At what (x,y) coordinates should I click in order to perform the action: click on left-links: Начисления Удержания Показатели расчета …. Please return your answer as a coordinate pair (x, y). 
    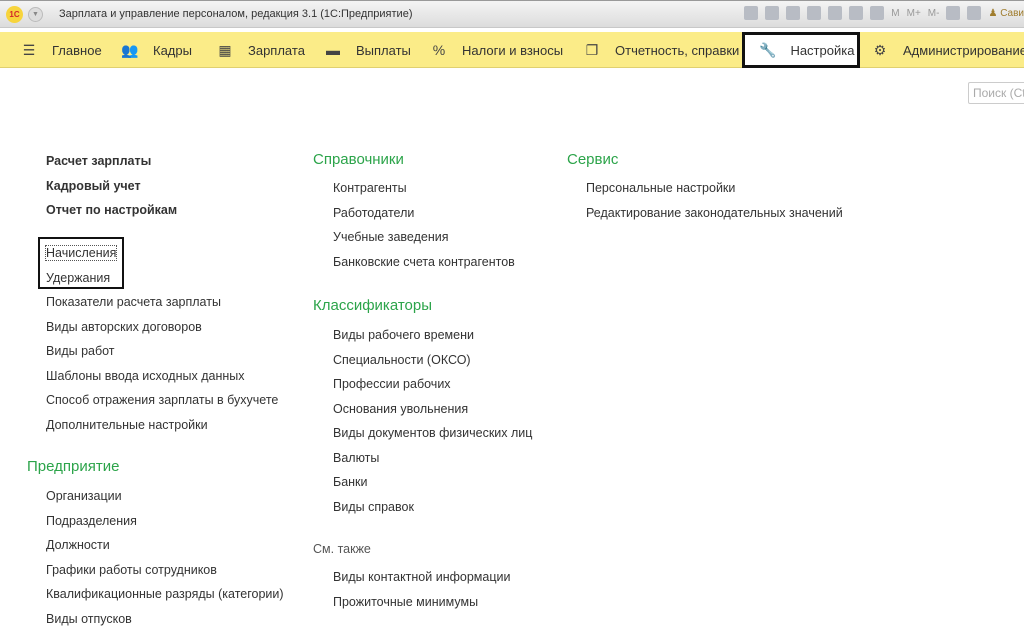
    Looking at the image, I should click on (162, 339).